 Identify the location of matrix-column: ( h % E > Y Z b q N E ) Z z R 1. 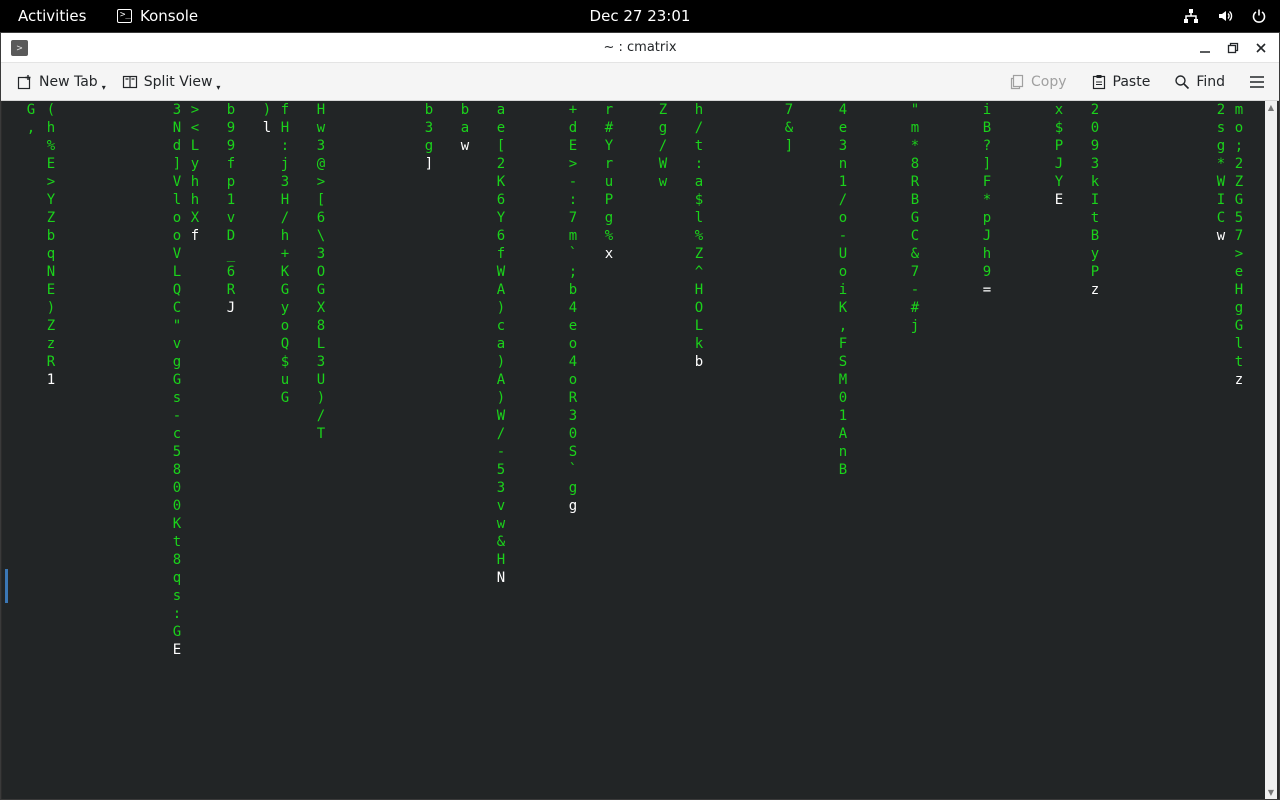
(51, 245).